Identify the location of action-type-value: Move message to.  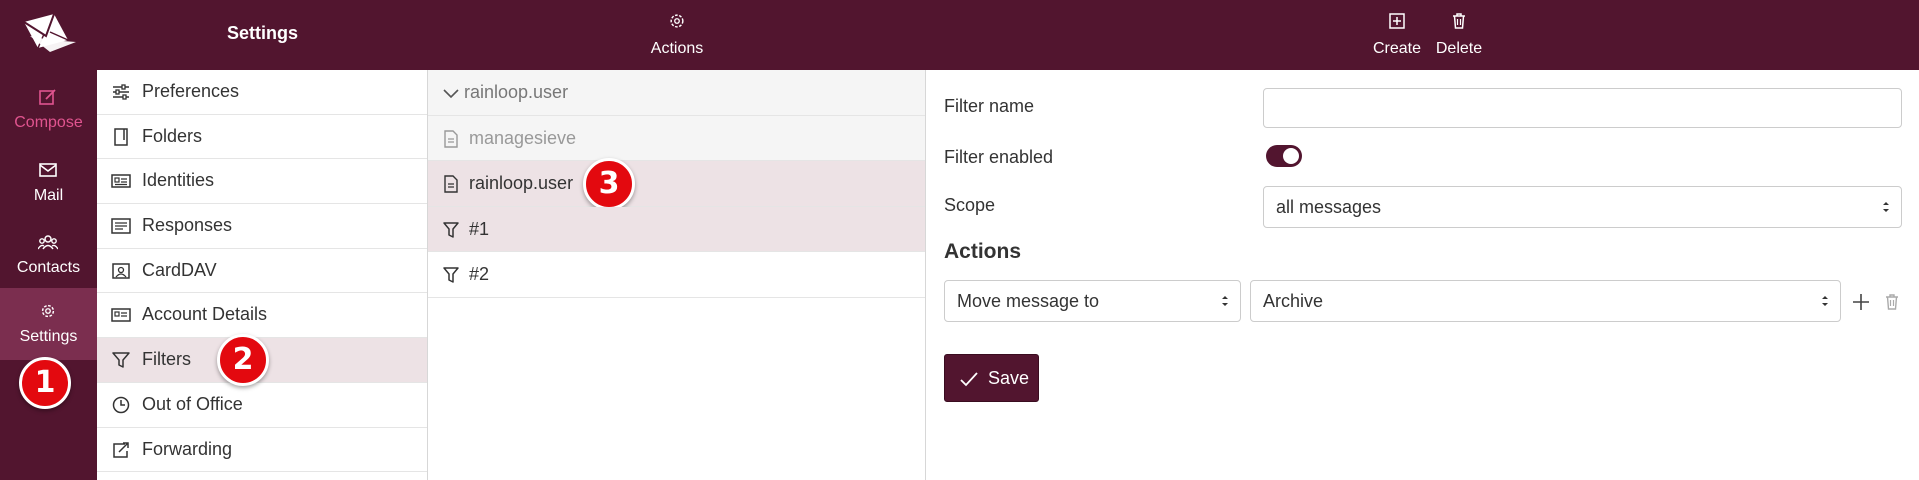
(1028, 301).